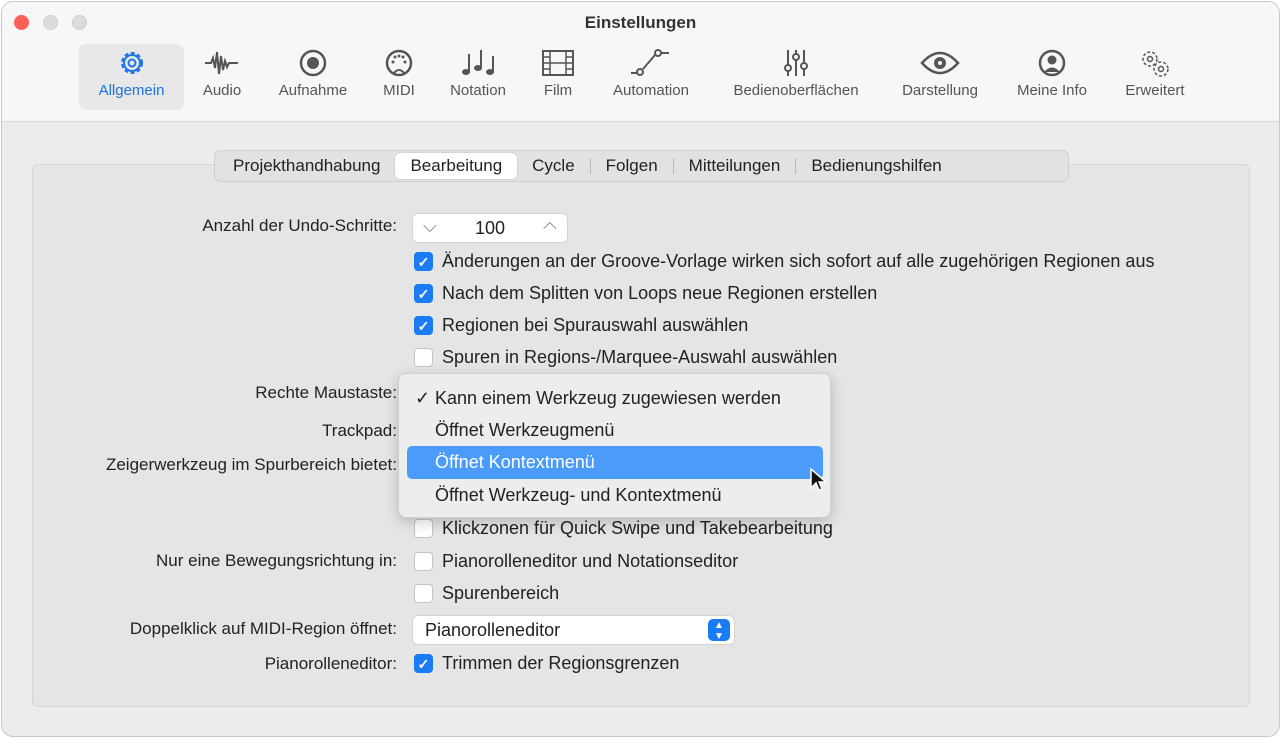 This screenshot has width=1282, height=739. I want to click on double-click-value: Pianorolleneditor, so click(493, 630).